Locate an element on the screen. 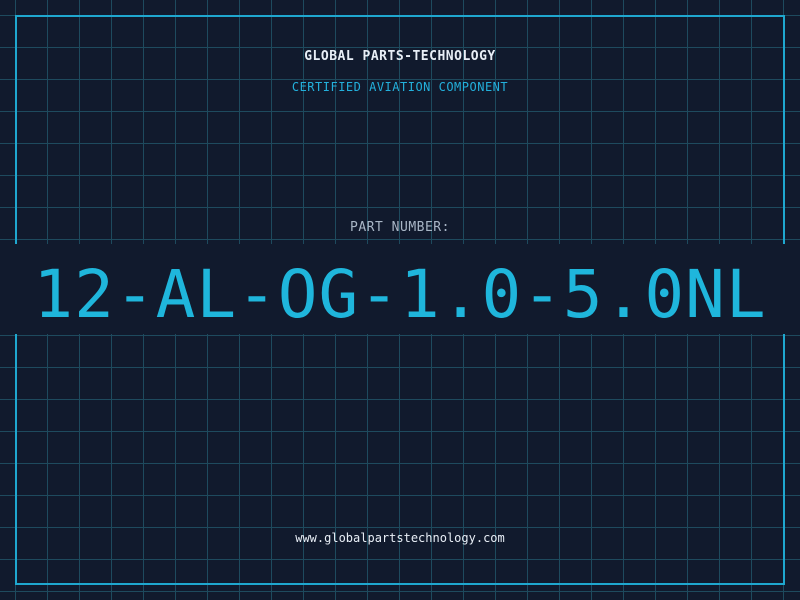 This screenshot has height=600, width=800. part-number-label: PART NUMBER: is located at coordinates (400, 227).